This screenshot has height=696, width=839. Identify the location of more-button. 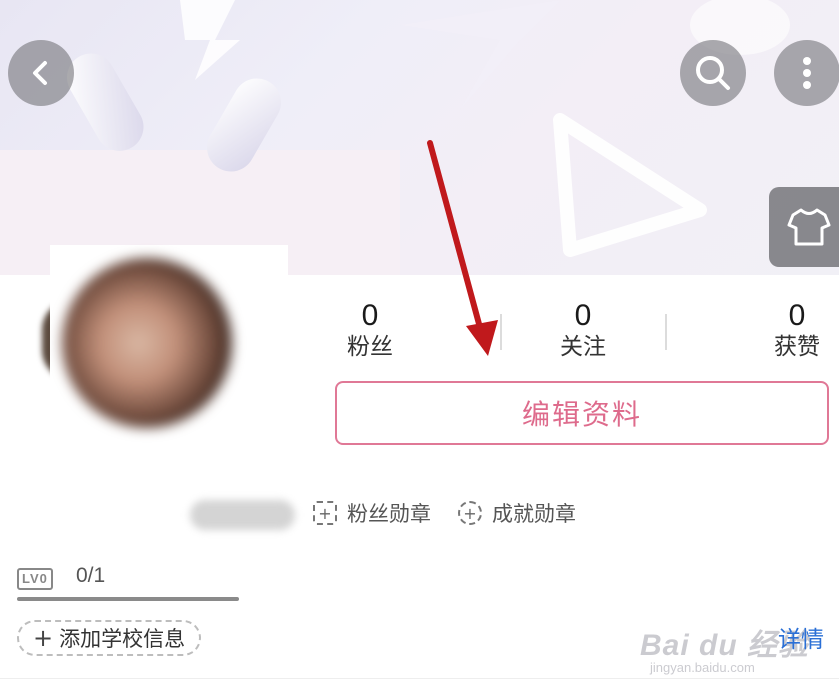
(806, 73).